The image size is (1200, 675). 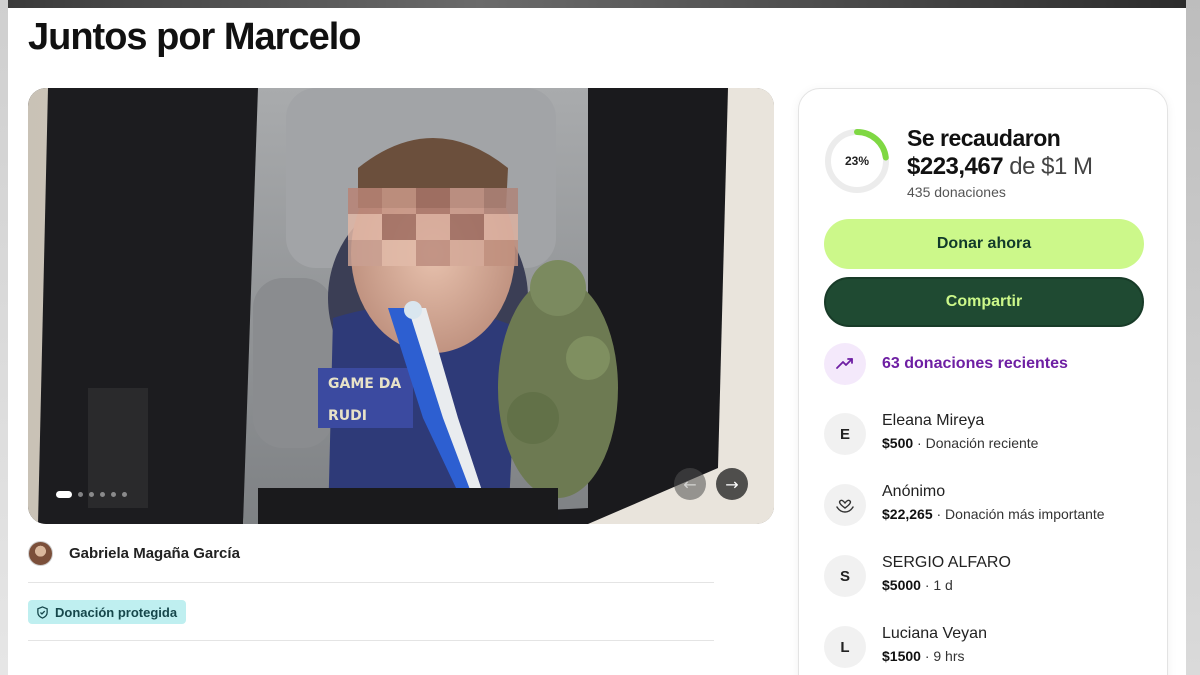 What do you see at coordinates (364, 384) in the screenshot?
I see `svg-text: GAME DA` at bounding box center [364, 384].